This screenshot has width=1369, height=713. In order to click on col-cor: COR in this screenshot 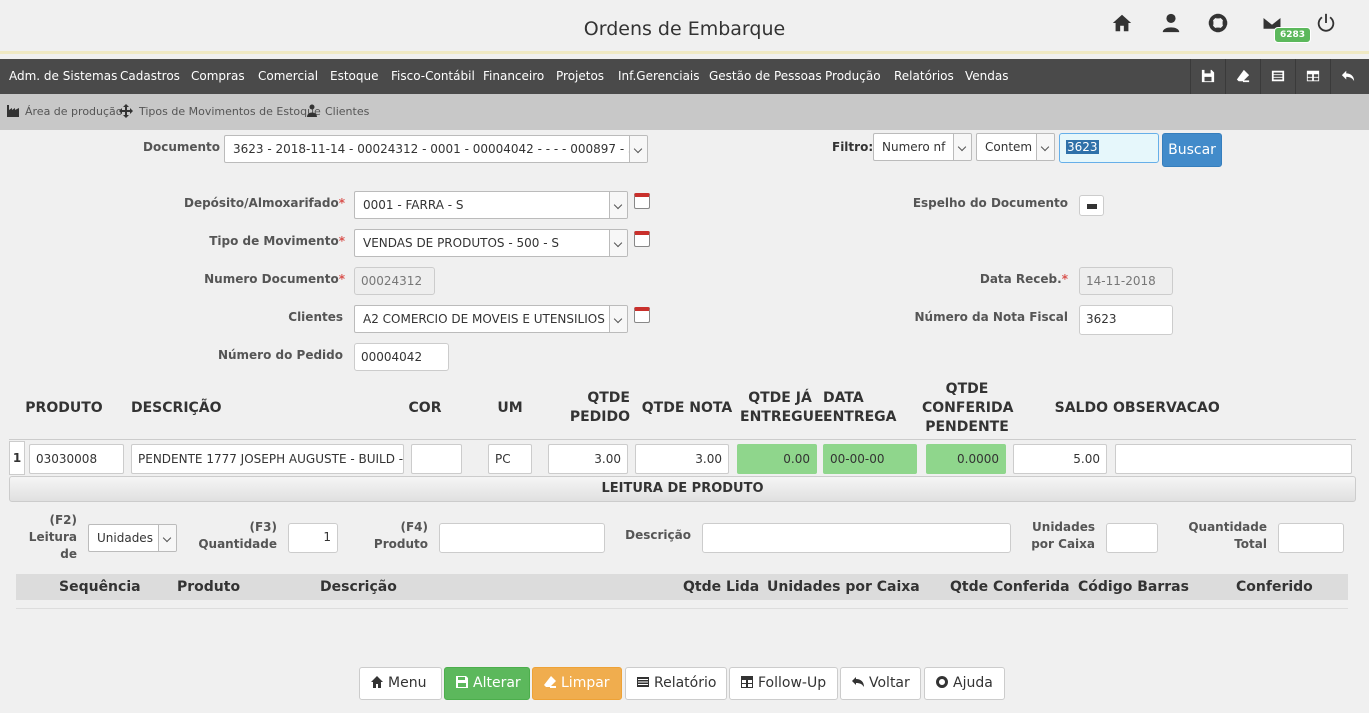, I will do `click(425, 408)`.